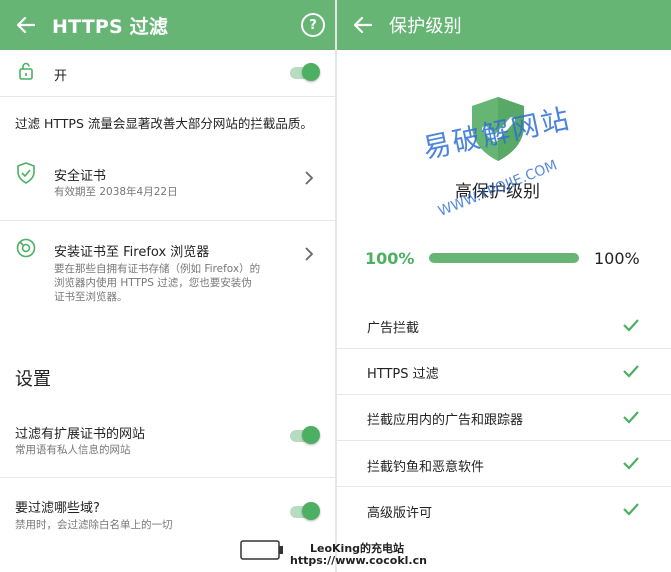 This screenshot has height=572, width=671. Describe the element at coordinates (425, 26) in the screenshot. I see `page-title: 保护级别` at that location.